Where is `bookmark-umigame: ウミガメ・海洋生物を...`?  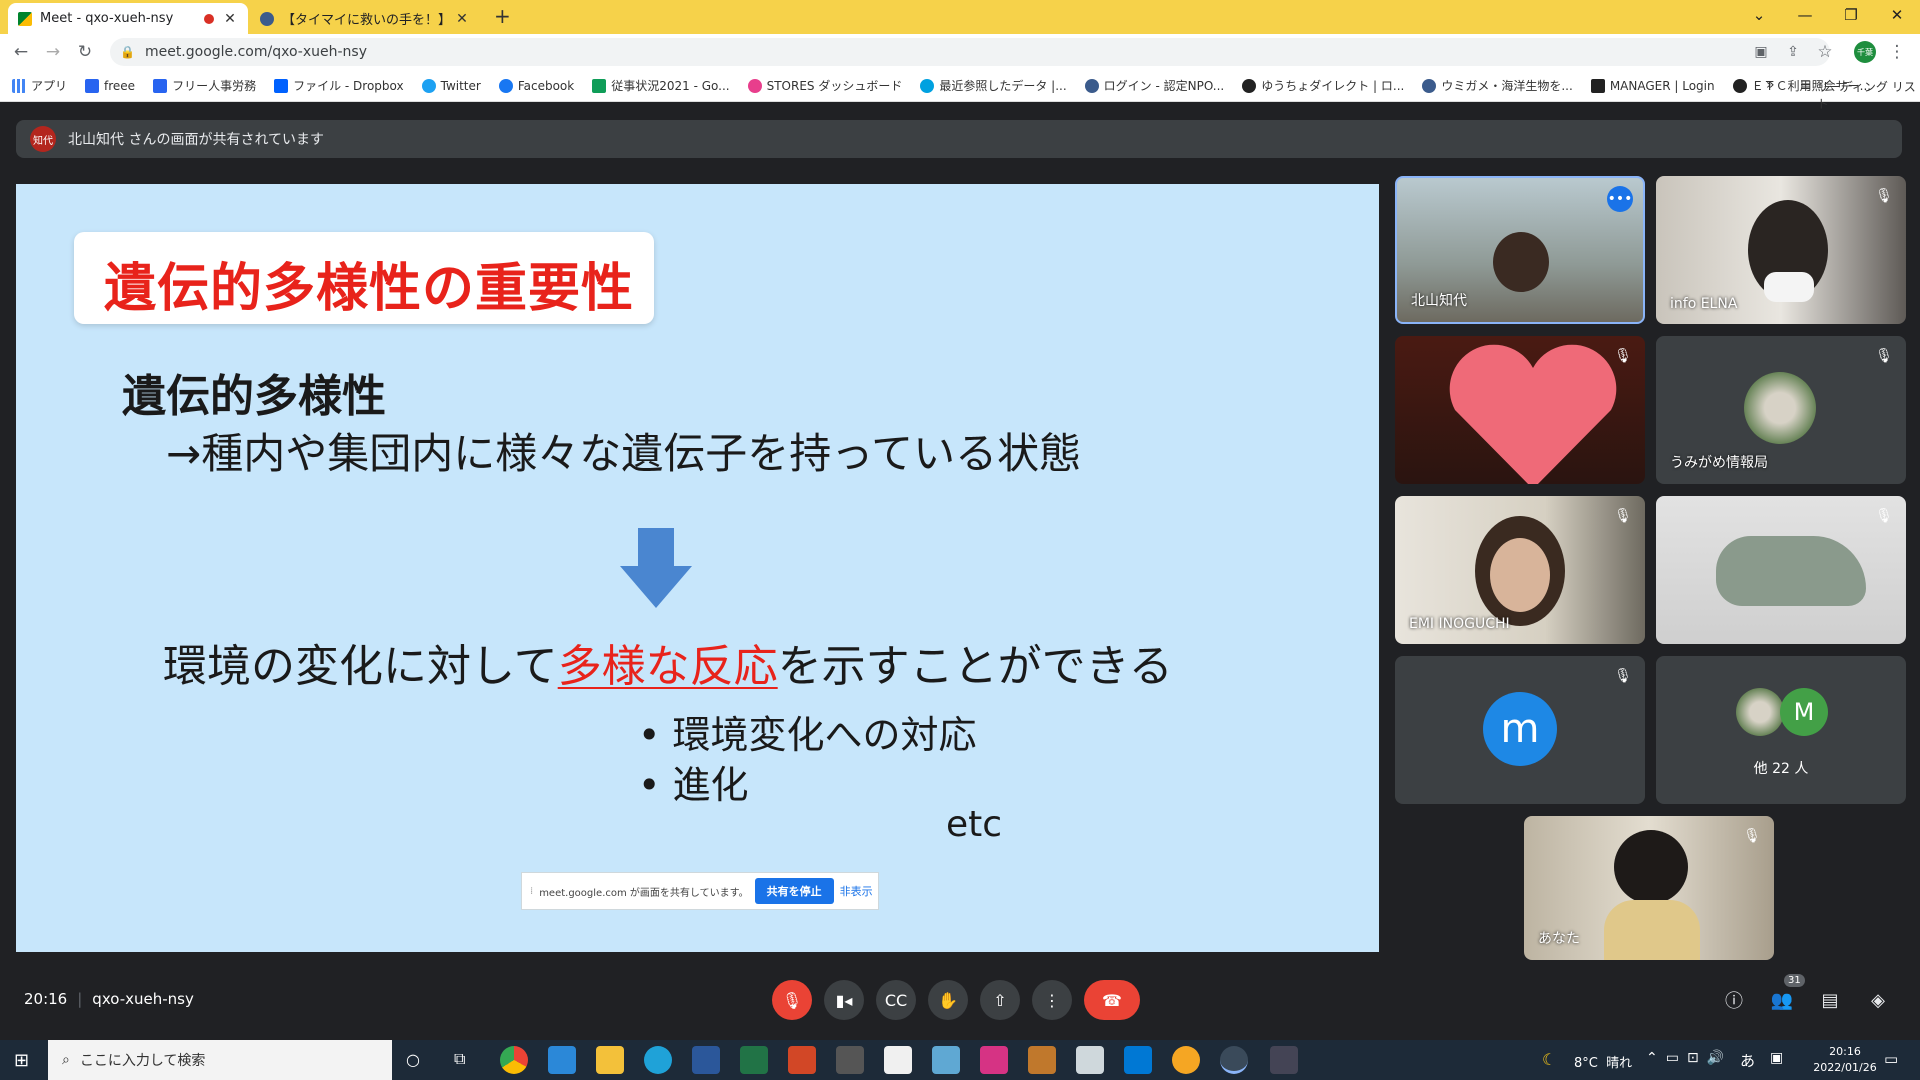
bookmark-umigame: ウミガメ・海洋生物を... is located at coordinates (1497, 85).